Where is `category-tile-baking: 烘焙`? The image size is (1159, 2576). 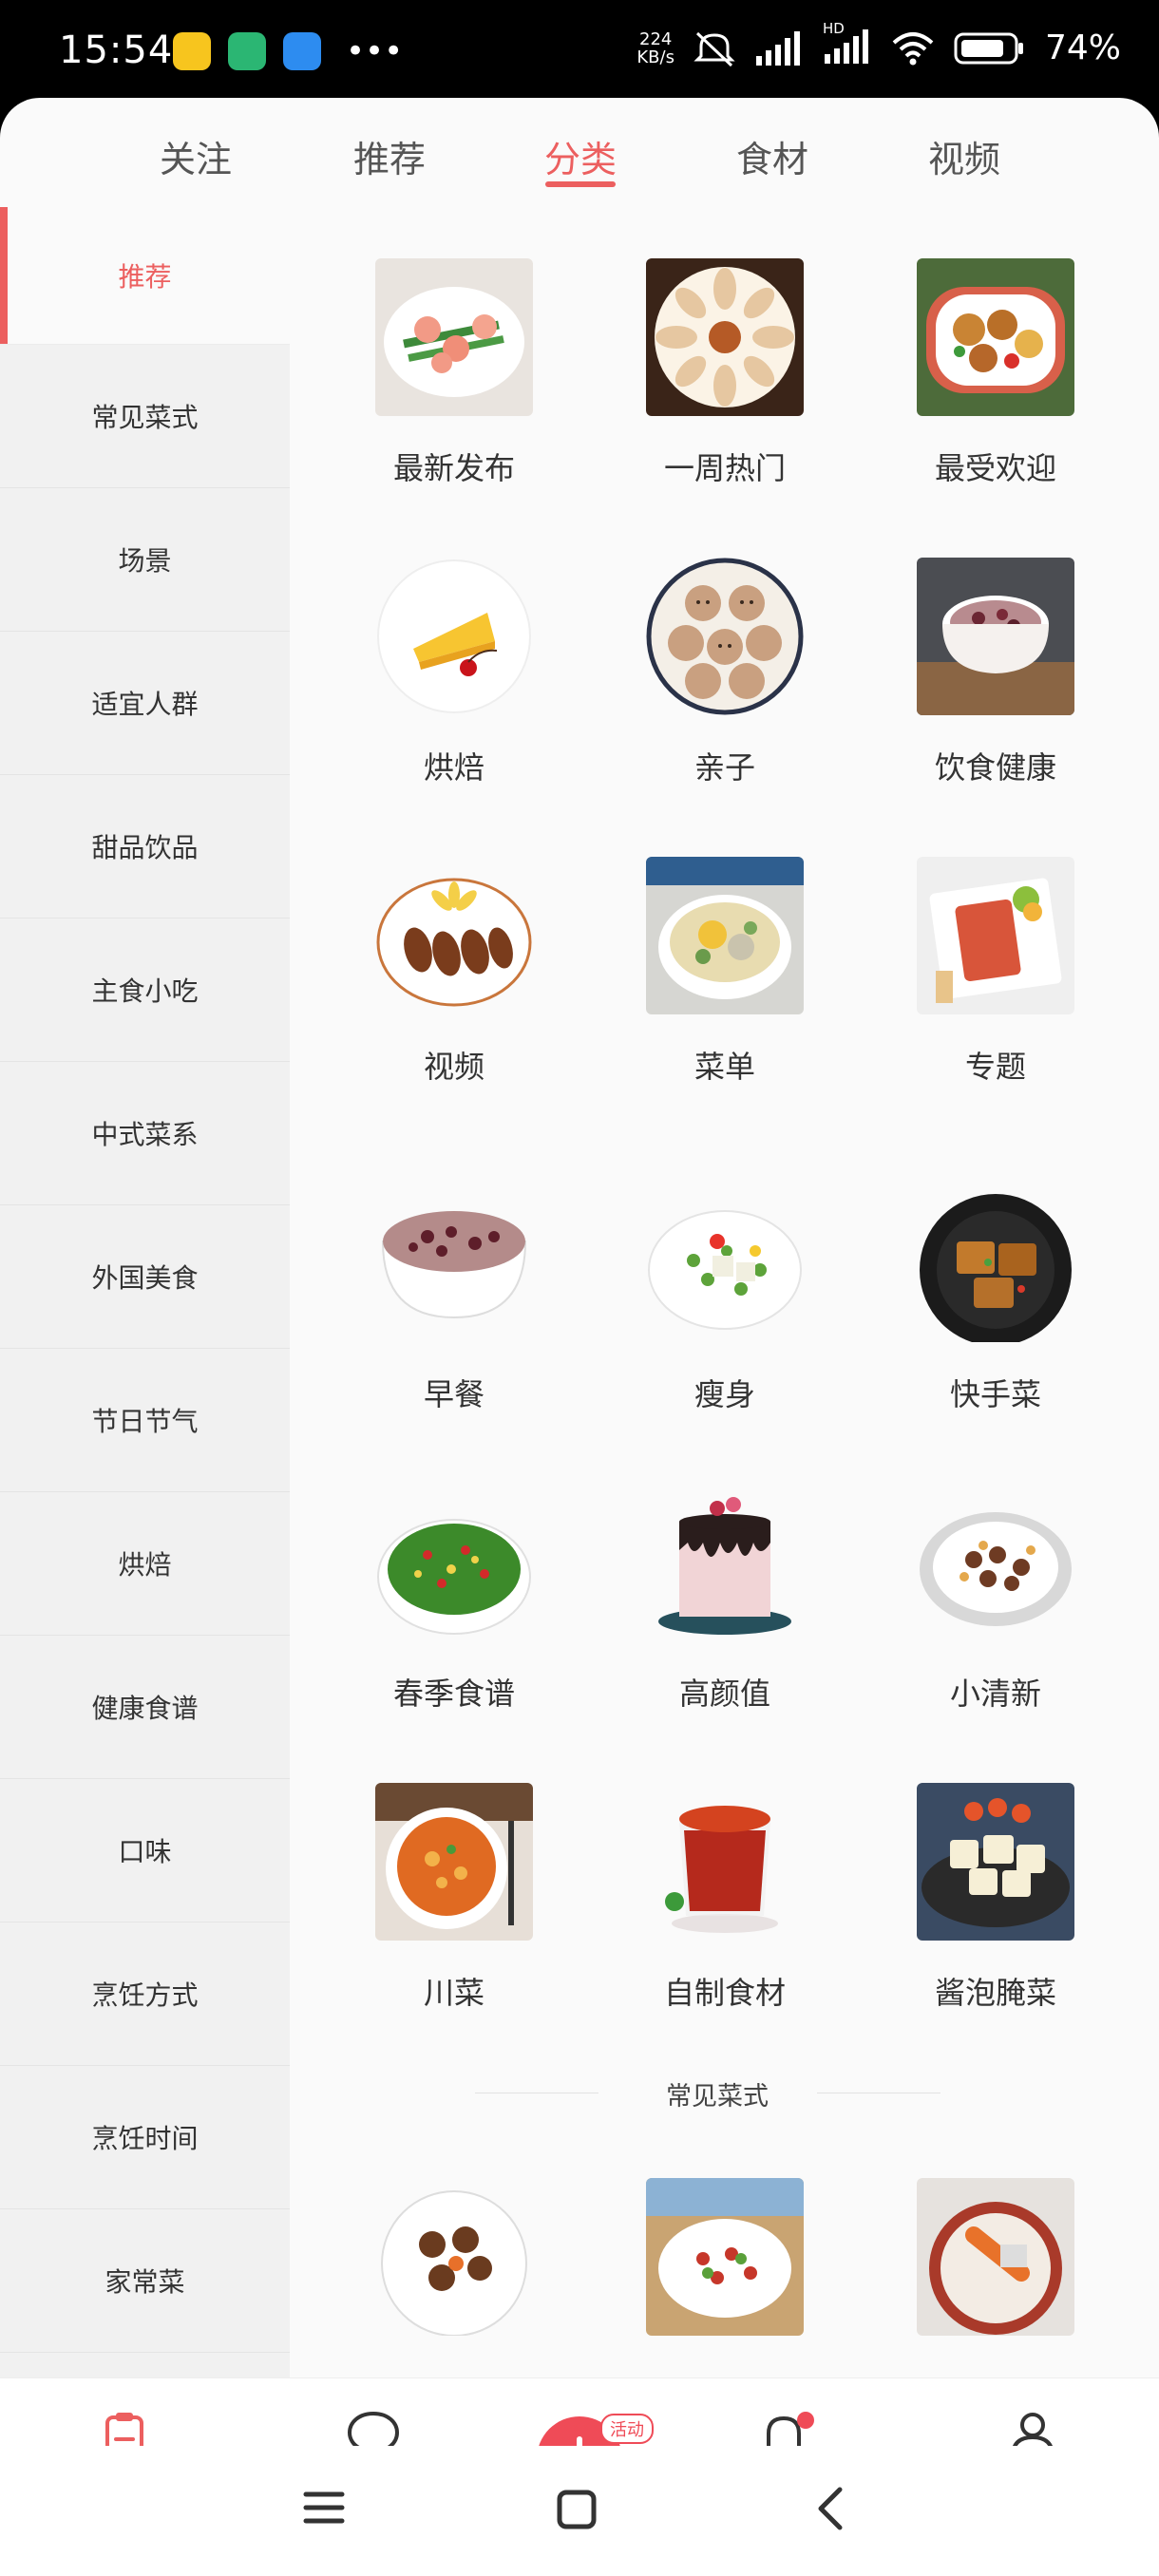
category-tile-baking: 烘焙 is located at coordinates (444, 672).